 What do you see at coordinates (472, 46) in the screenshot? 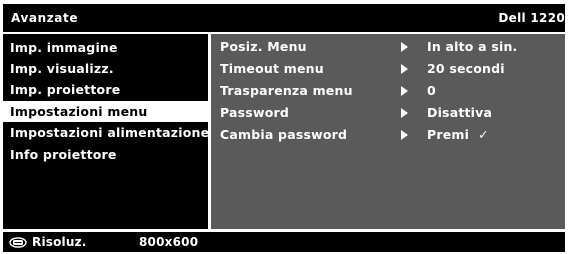
I see `setting-value: In alto a sin.` at bounding box center [472, 46].